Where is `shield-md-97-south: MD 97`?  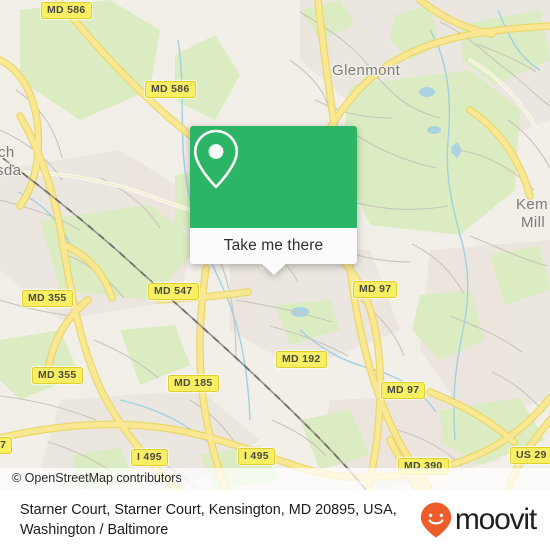
shield-md-97-south: MD 97 is located at coordinates (403, 390).